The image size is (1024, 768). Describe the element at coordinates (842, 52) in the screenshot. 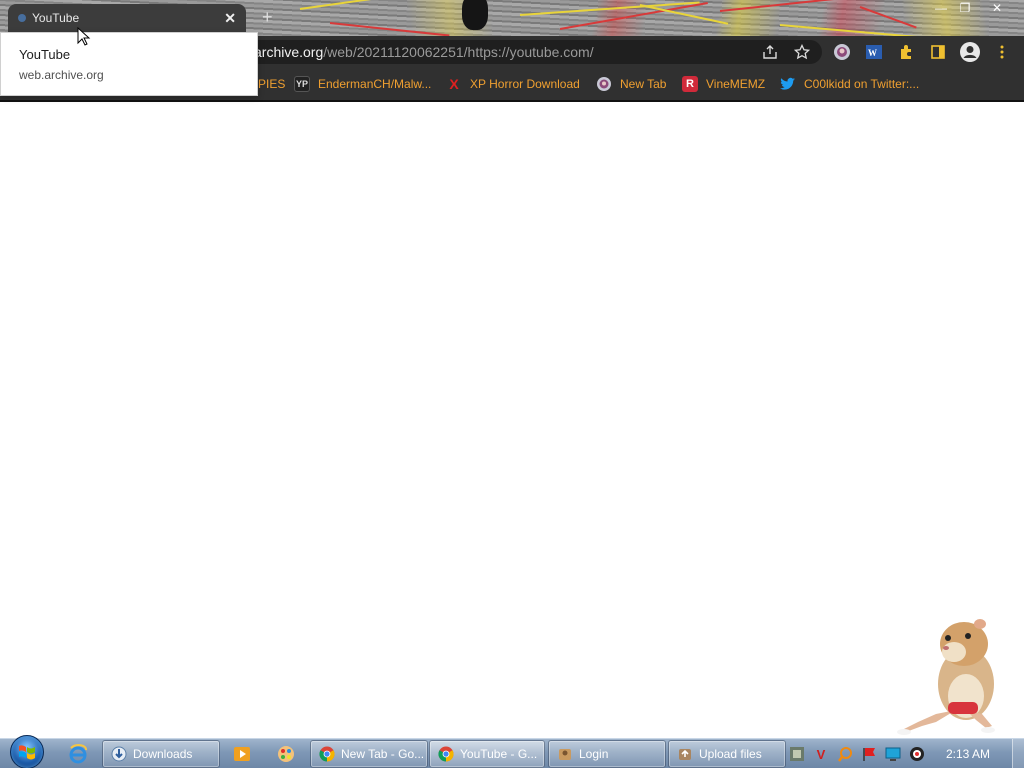

I see `profile-extension-icon` at that location.